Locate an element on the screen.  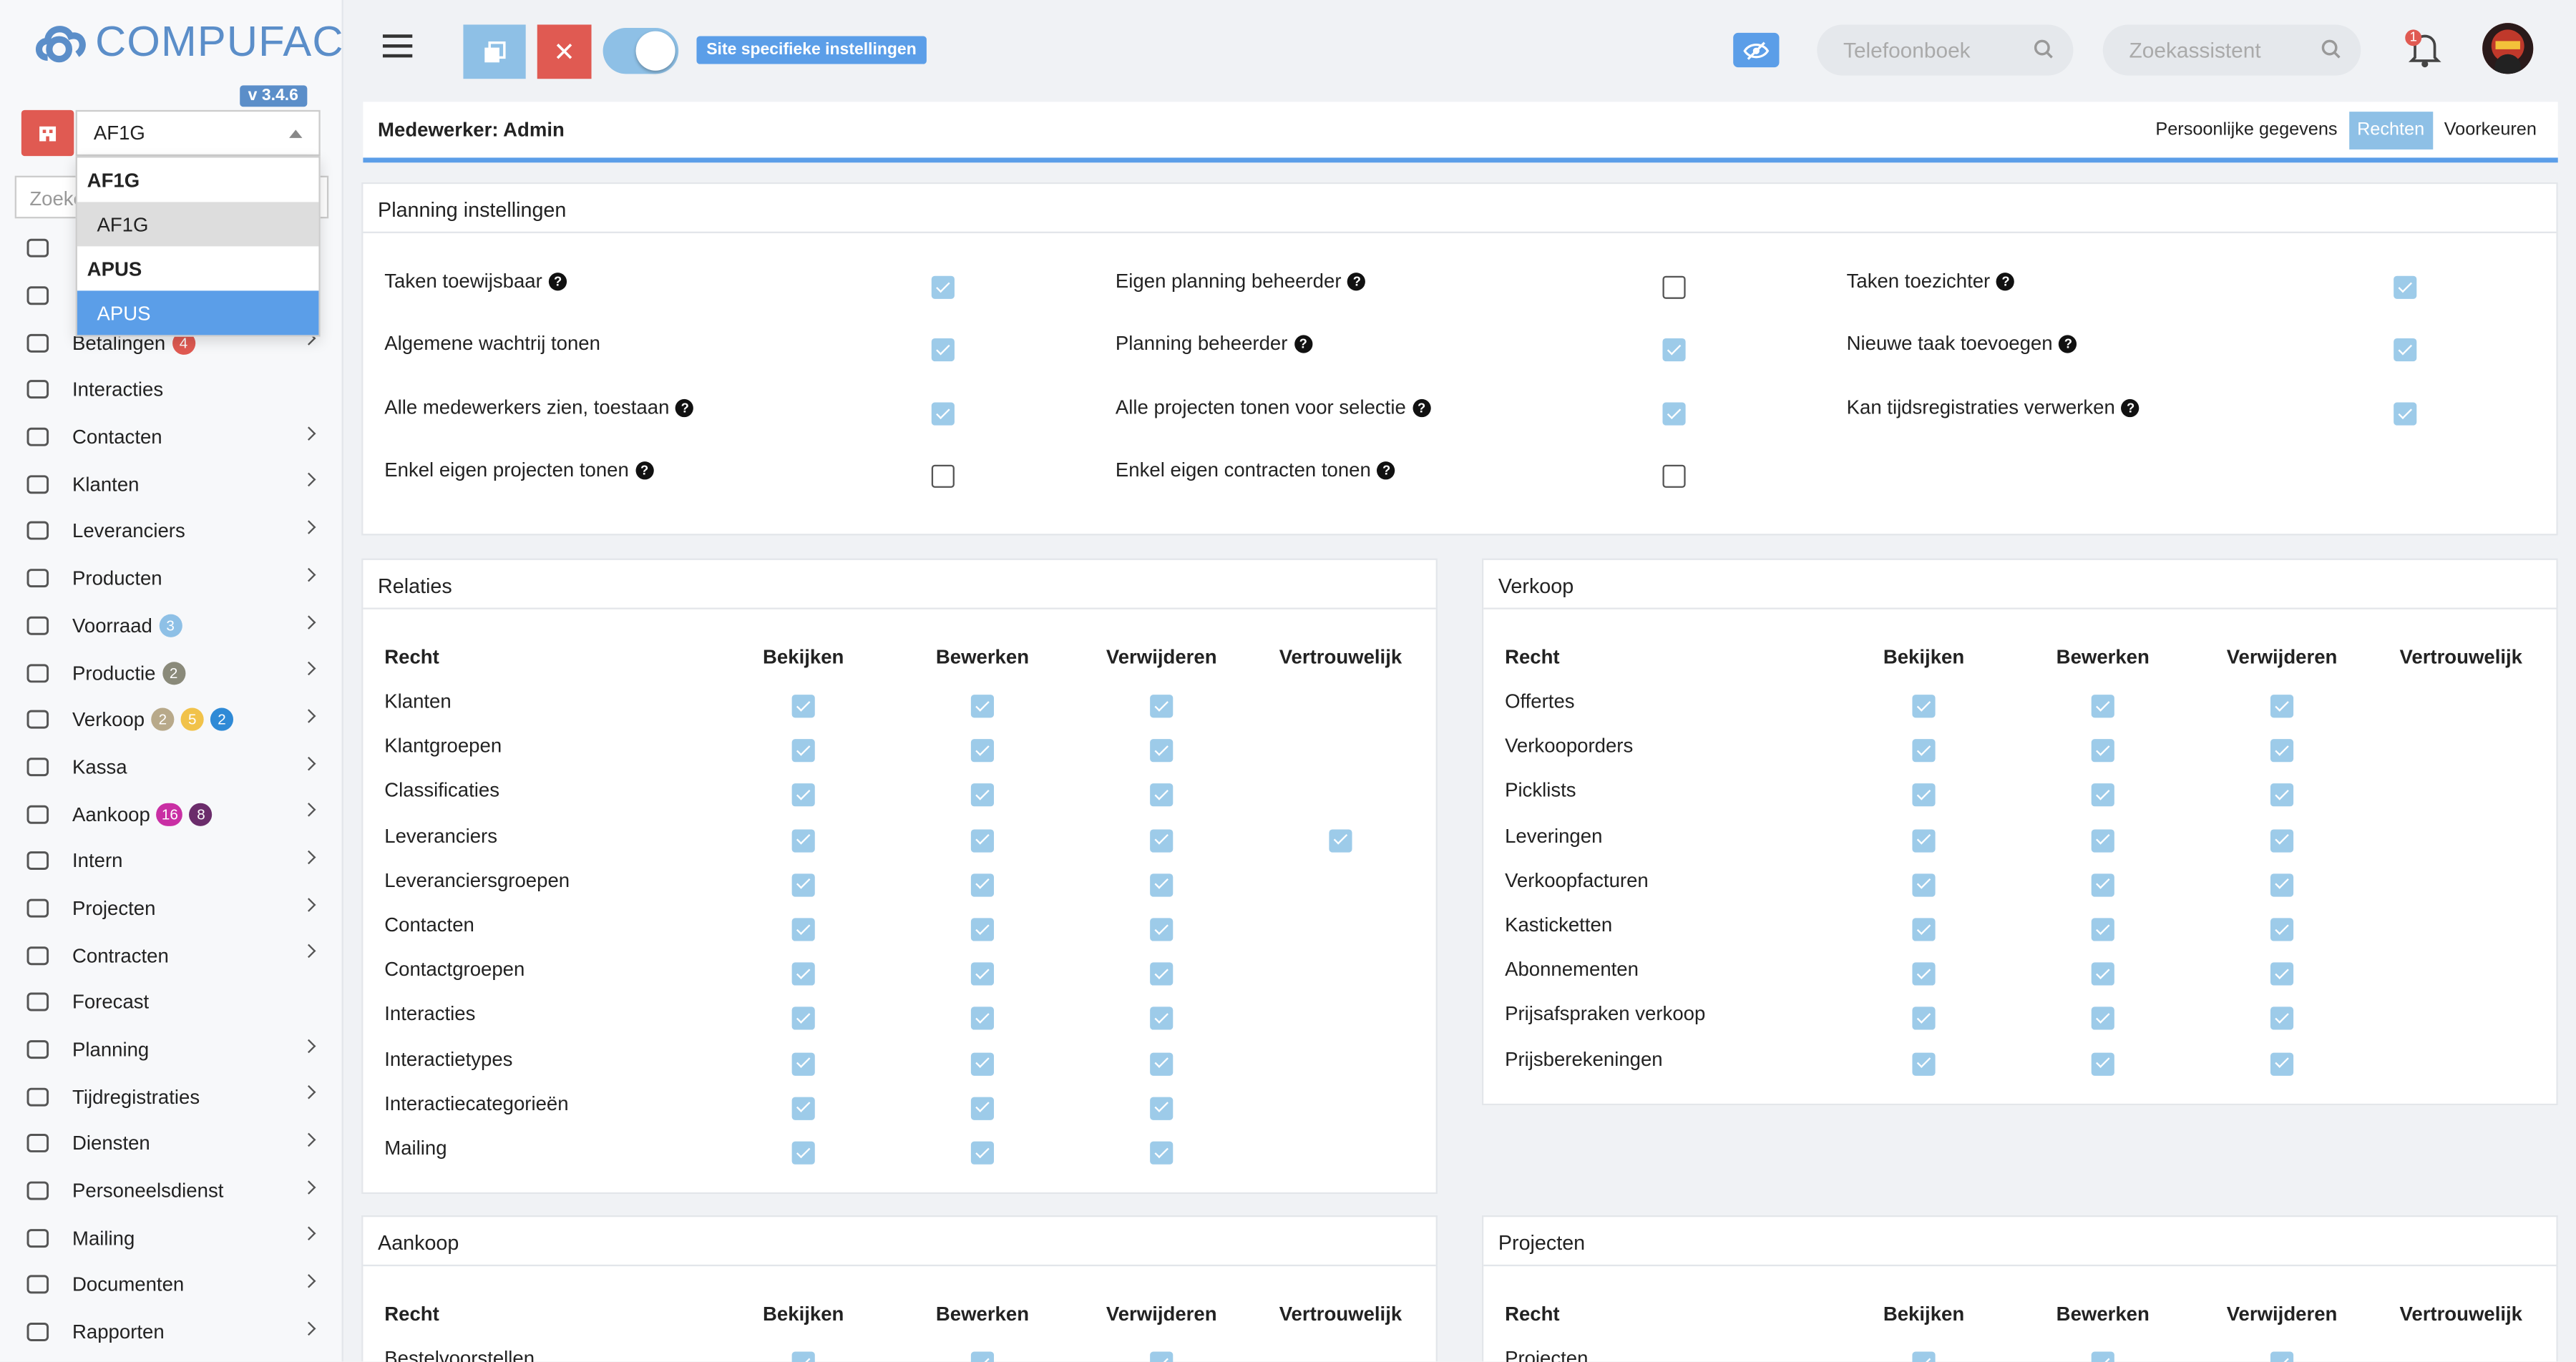
sidebar-item-personeelsdienst: Personeelsdienst is located at coordinates (171, 1191).